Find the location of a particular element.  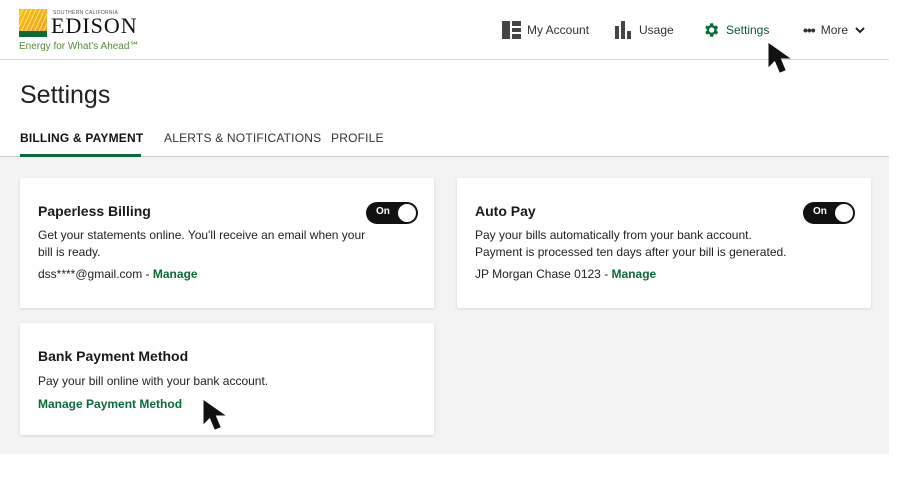

edison-logo-mark-icon is located at coordinates (33, 23).